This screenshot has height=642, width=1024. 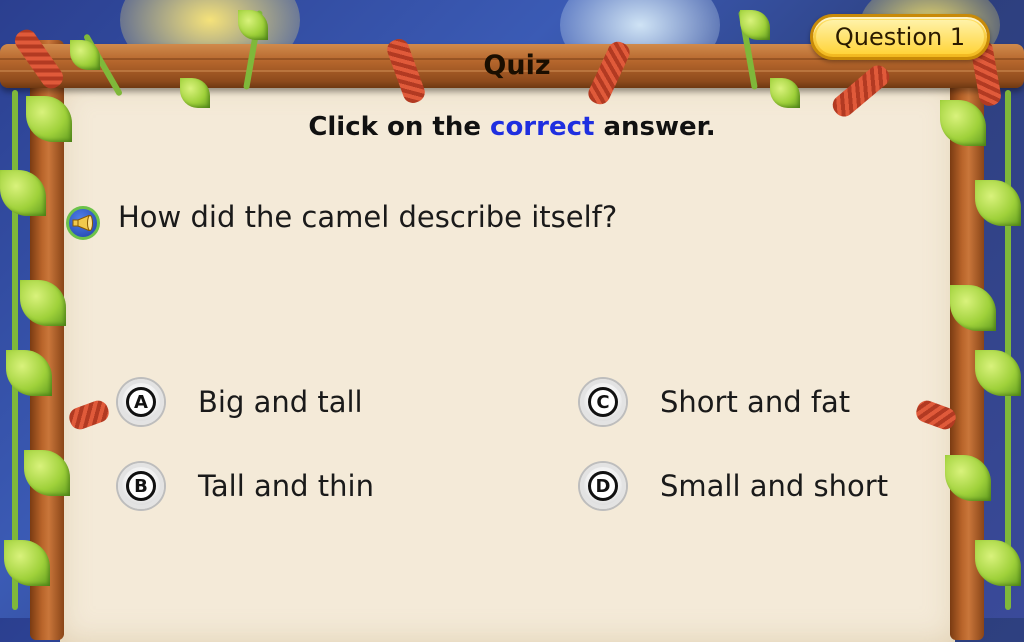 I want to click on vine, so click(x=1008, y=350).